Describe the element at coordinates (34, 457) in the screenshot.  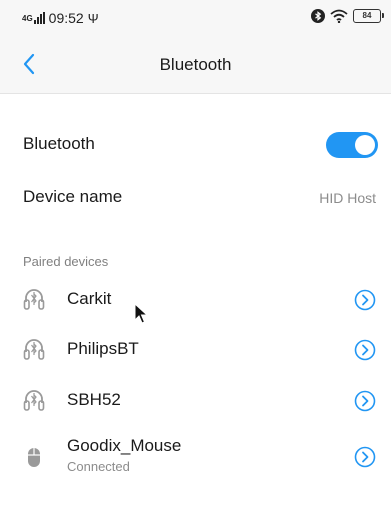
I see `mouse-icon` at that location.